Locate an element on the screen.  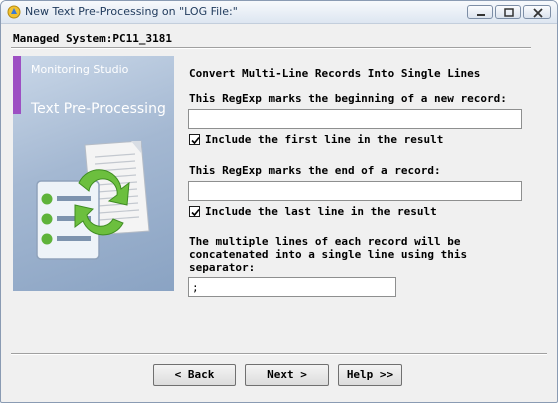
separator-description-line-3: separator: is located at coordinates (222, 267).